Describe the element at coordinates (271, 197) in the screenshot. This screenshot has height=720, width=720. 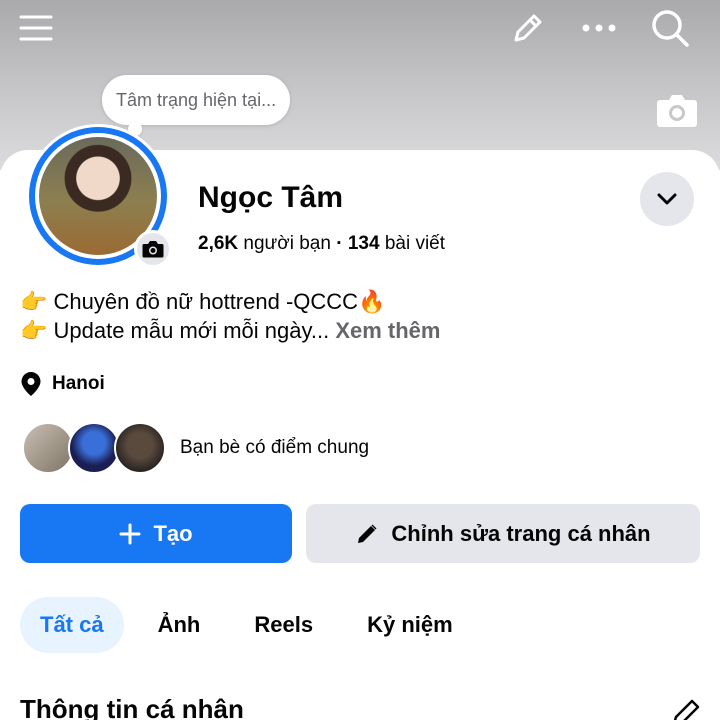
I see `profile-name: Ngọc Tâm` at that location.